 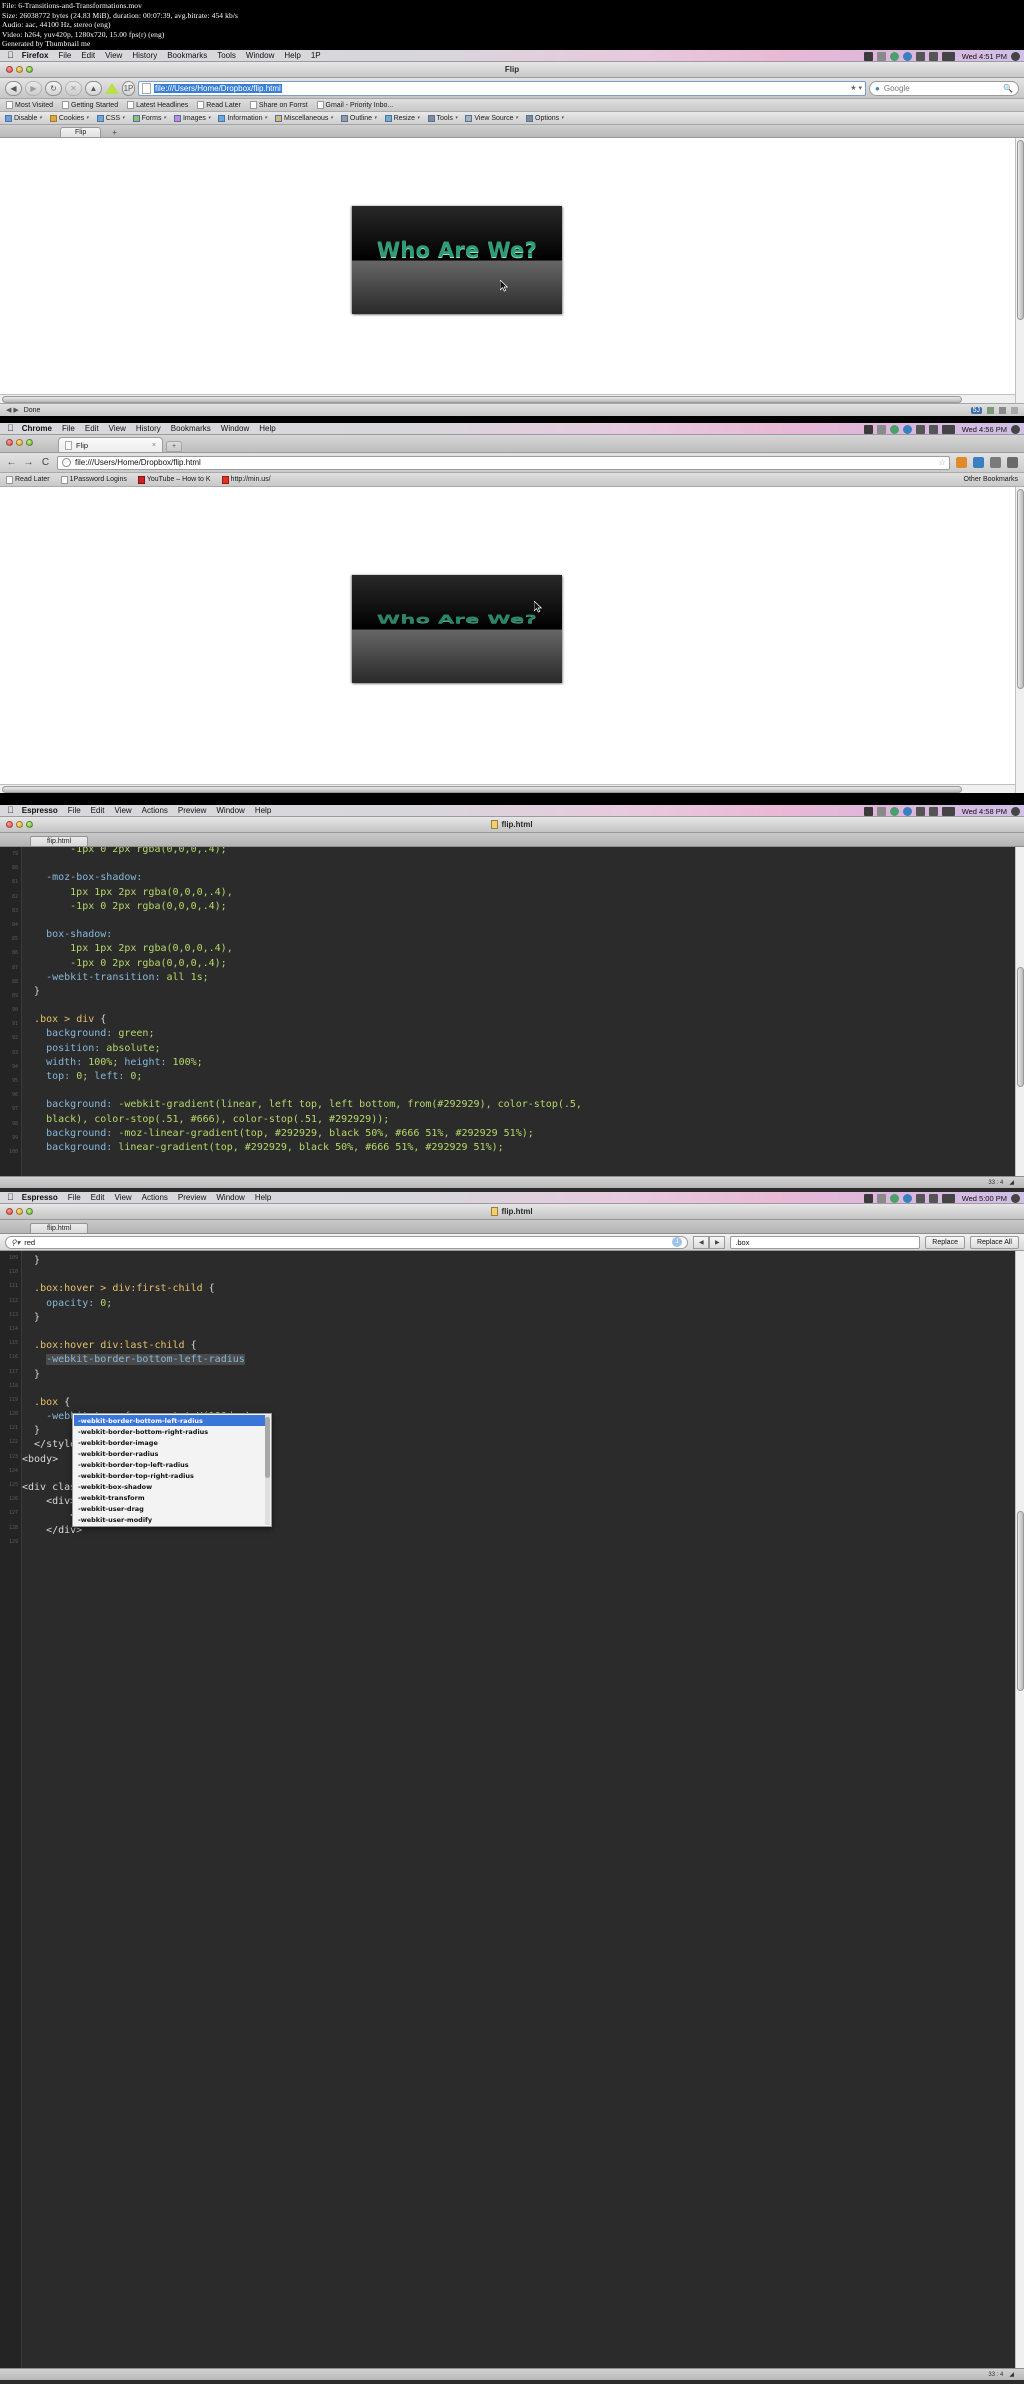 I want to click on code-line: box-shadow:, so click(x=518, y=935).